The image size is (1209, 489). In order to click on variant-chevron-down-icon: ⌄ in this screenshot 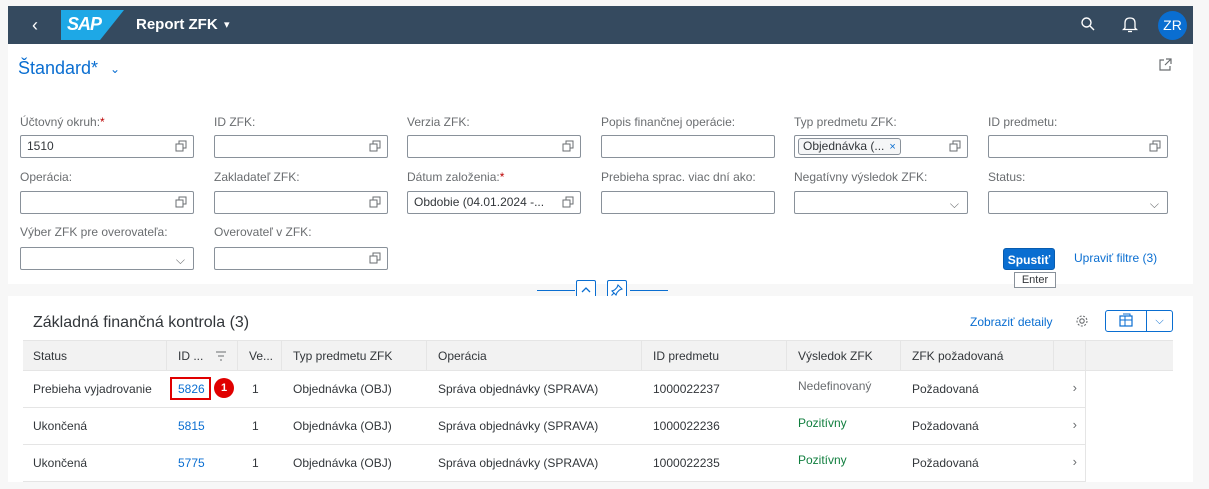, I will do `click(115, 69)`.